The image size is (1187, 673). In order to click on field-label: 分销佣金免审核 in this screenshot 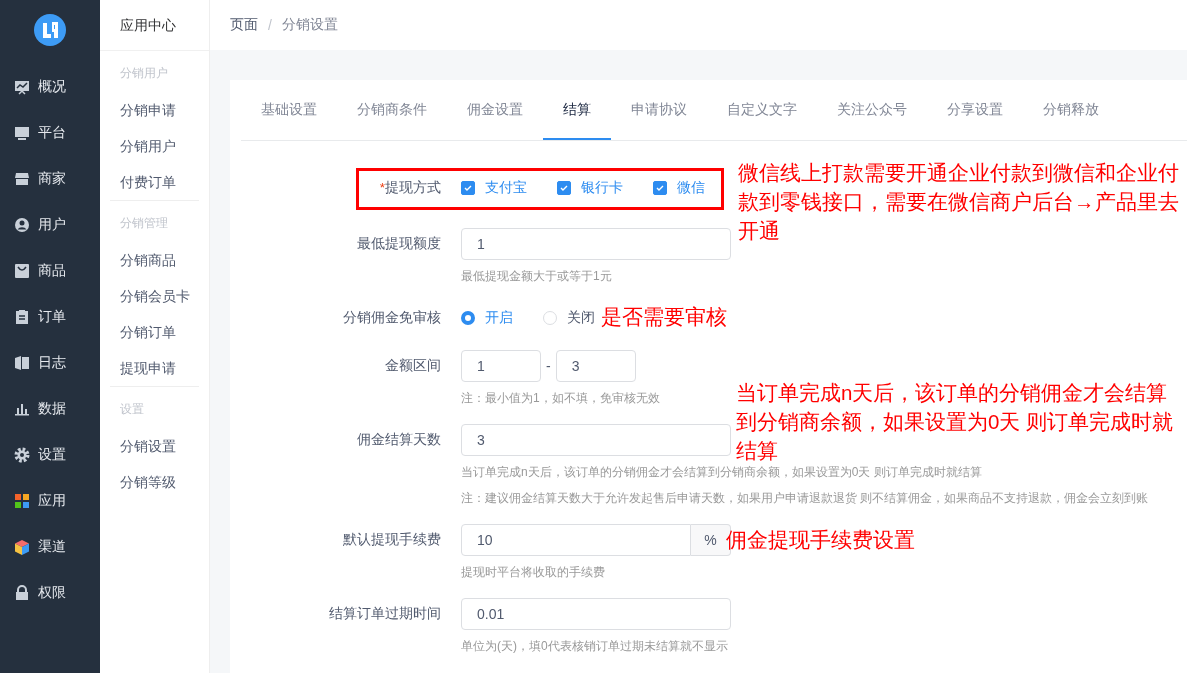, I will do `click(392, 318)`.